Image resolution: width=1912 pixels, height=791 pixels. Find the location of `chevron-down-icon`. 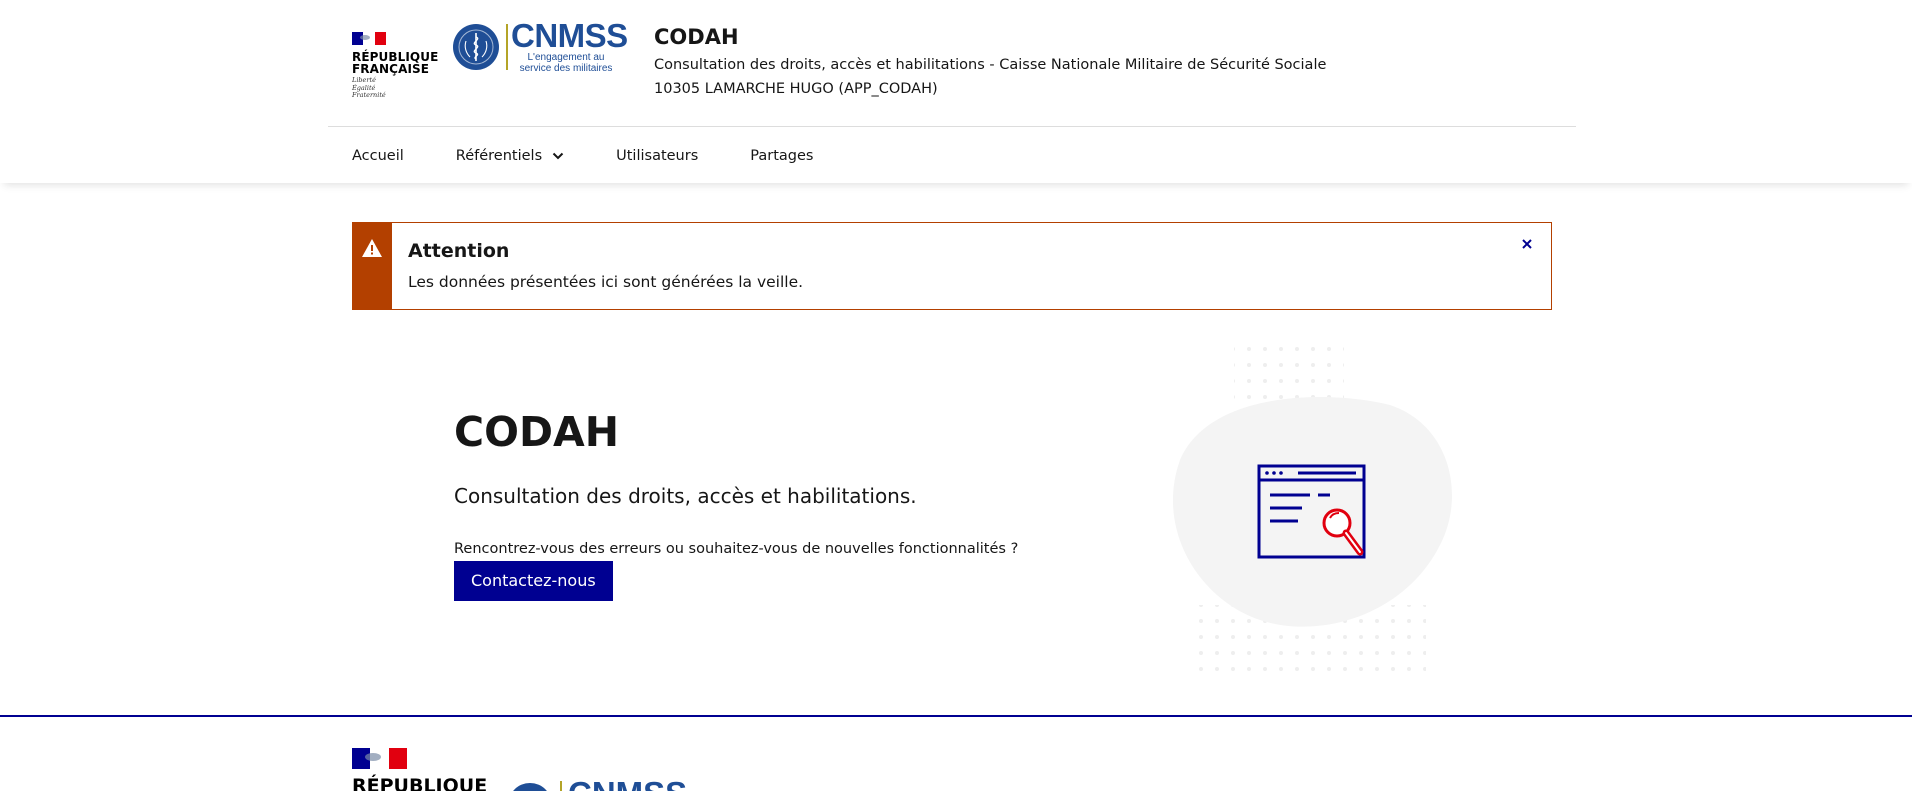

chevron-down-icon is located at coordinates (558, 156).